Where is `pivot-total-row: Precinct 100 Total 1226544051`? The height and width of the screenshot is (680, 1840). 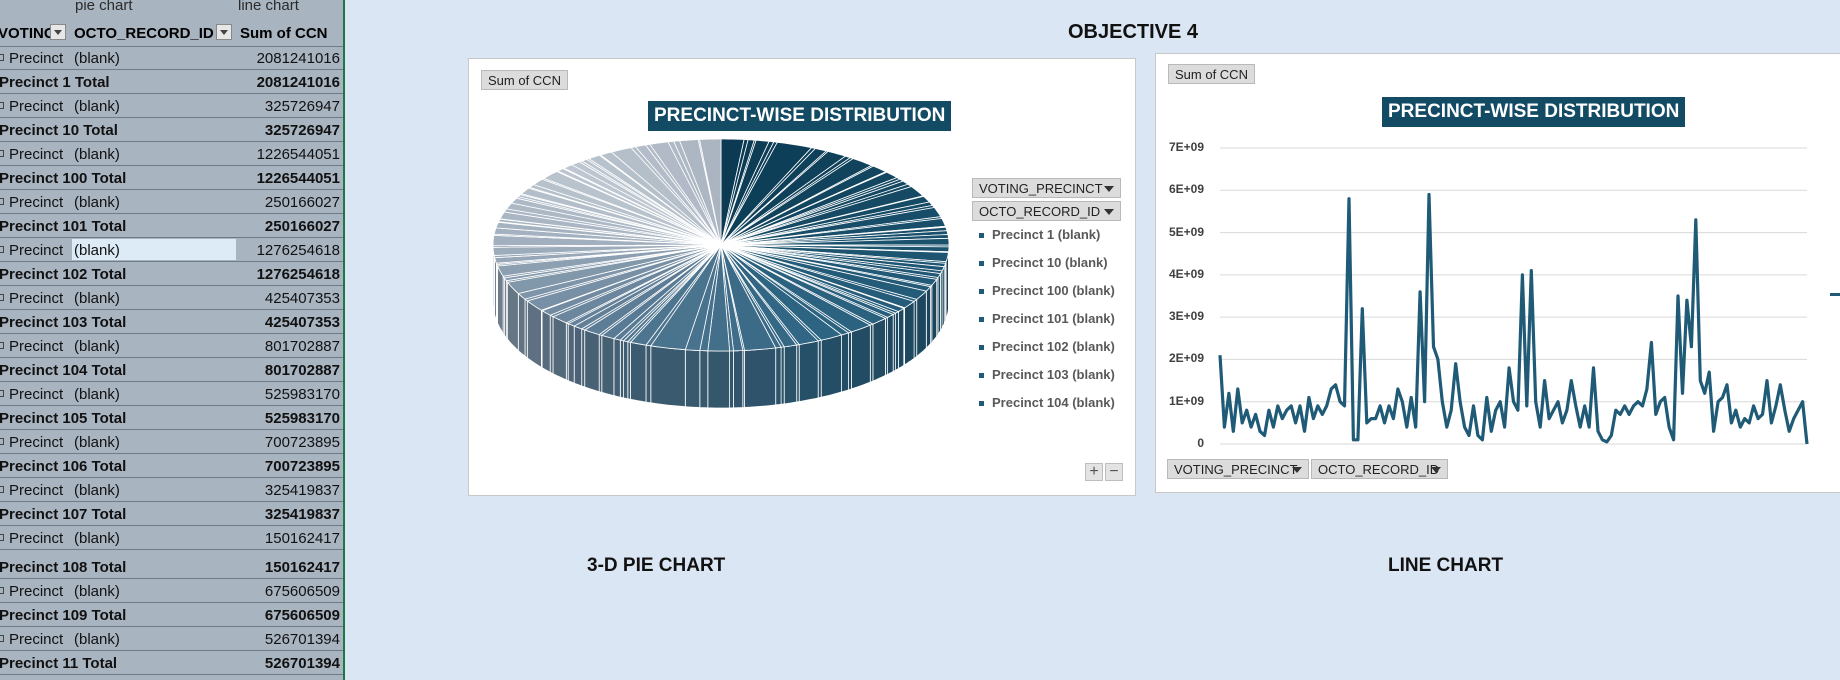 pivot-total-row: Precinct 100 Total 1226544051 is located at coordinates (171, 178).